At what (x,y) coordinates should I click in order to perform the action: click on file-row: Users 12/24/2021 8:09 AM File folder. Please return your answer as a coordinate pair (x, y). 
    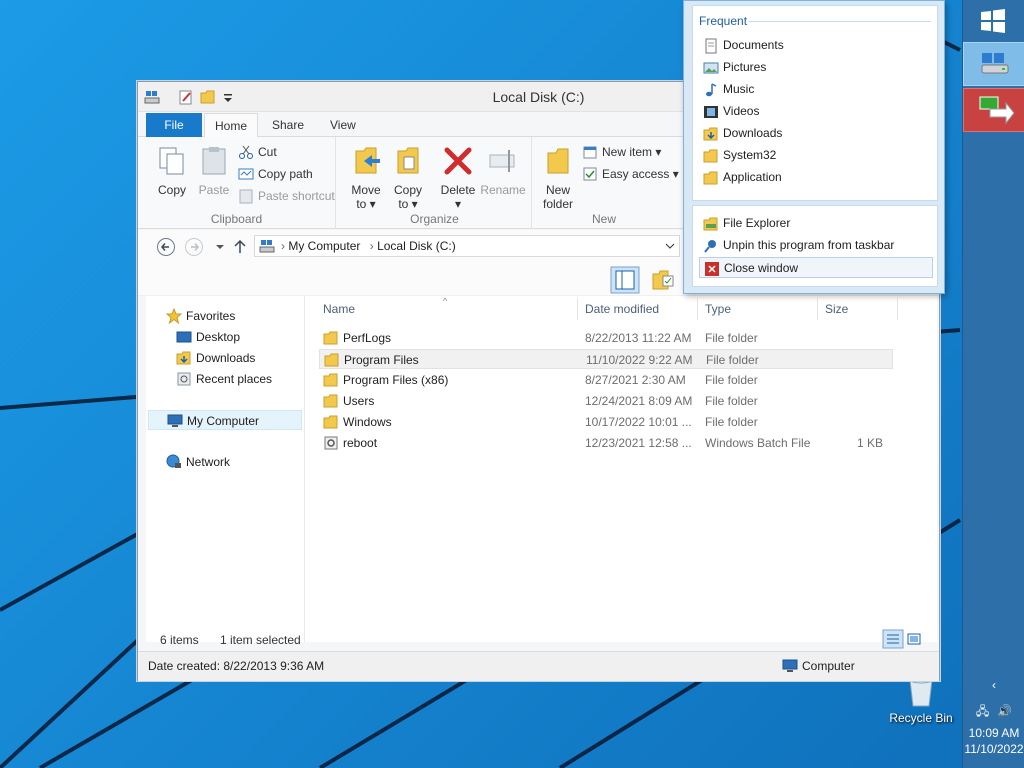
    Looking at the image, I should click on (606, 401).